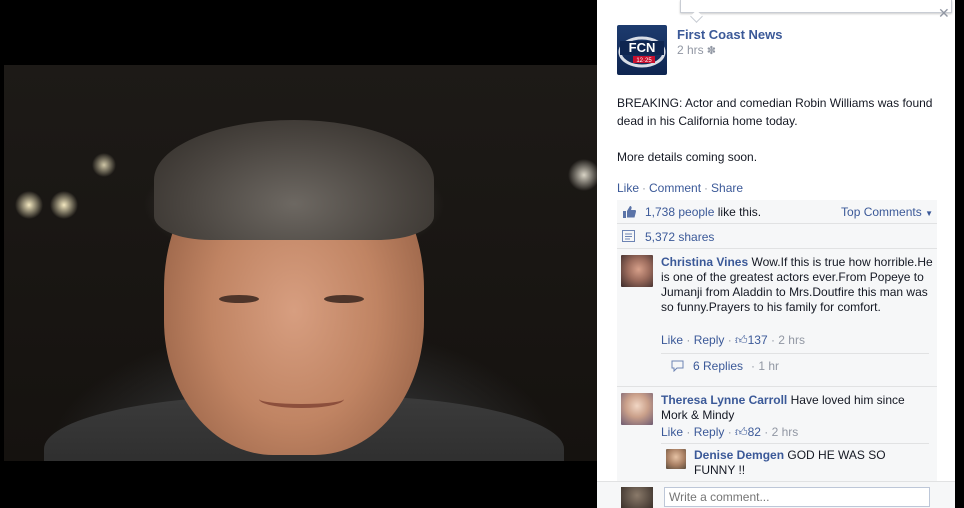  I want to click on likes-summary-row: 1,738 people like this. Top Comments ▼, so click(777, 212).